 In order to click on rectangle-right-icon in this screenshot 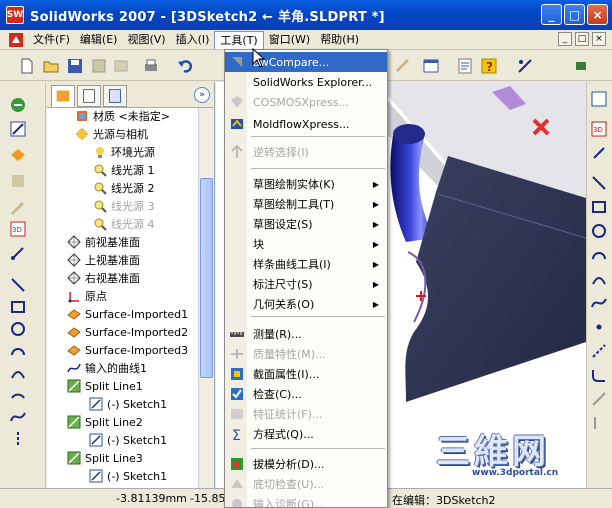, I will do `click(599, 207)`.